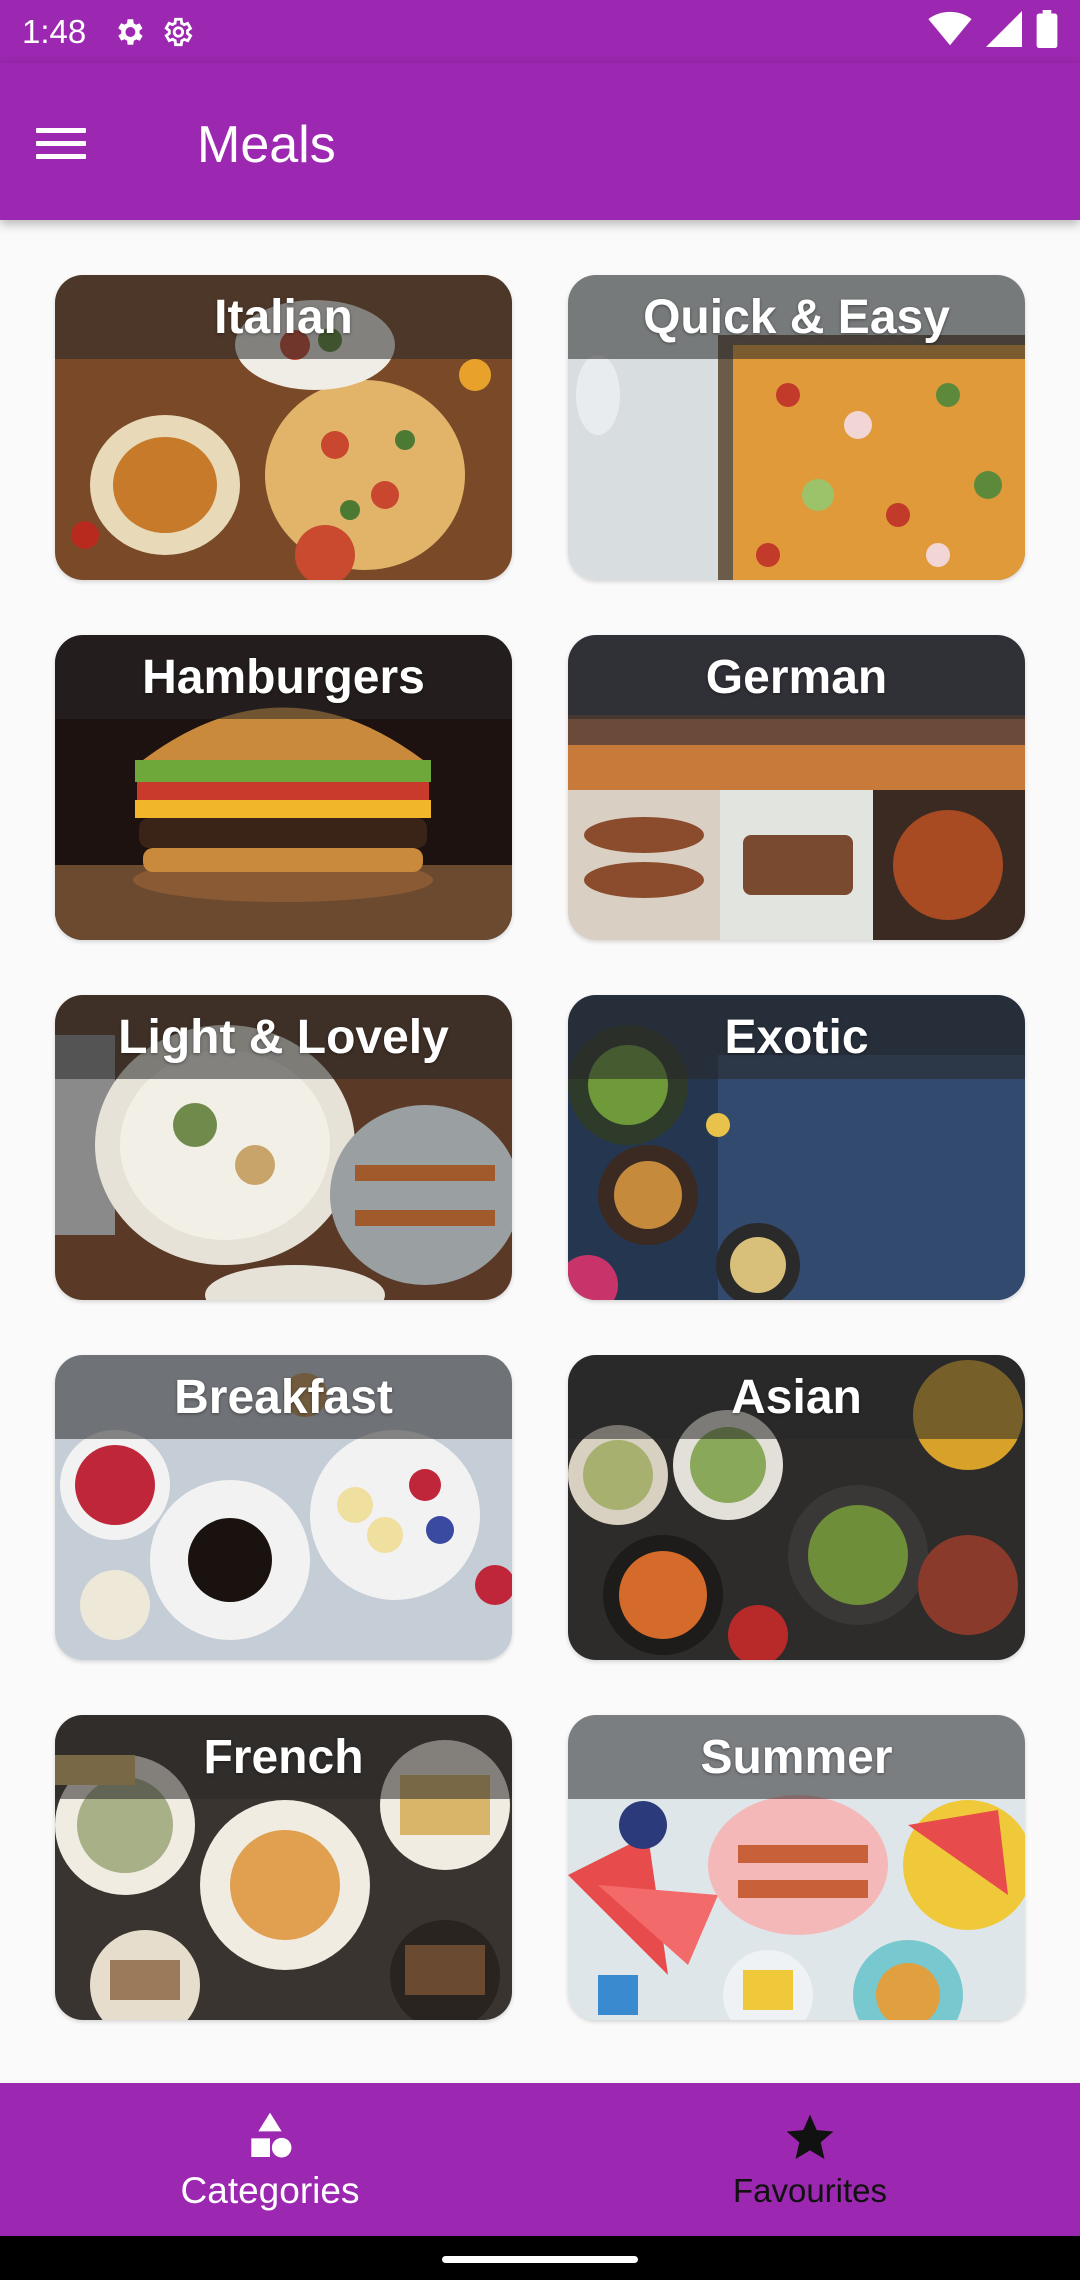 The image size is (1080, 2280). Describe the element at coordinates (283, 1507) in the screenshot. I see `category-card-breakfast: Breakfast` at that location.